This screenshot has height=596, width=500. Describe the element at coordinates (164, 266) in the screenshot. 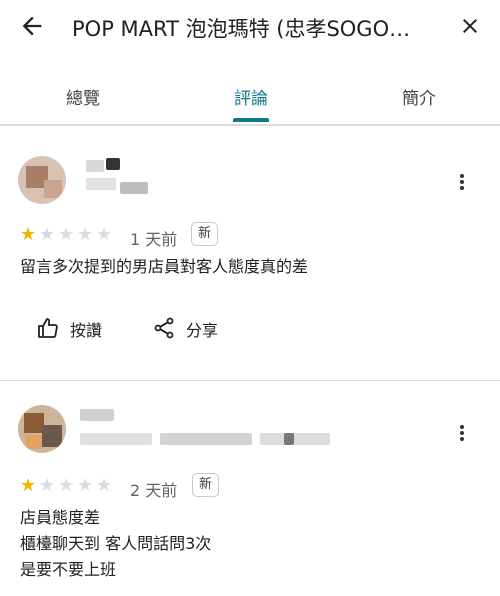

I see `review-text: 留言多次提到的男店員對客人態度真的差` at that location.